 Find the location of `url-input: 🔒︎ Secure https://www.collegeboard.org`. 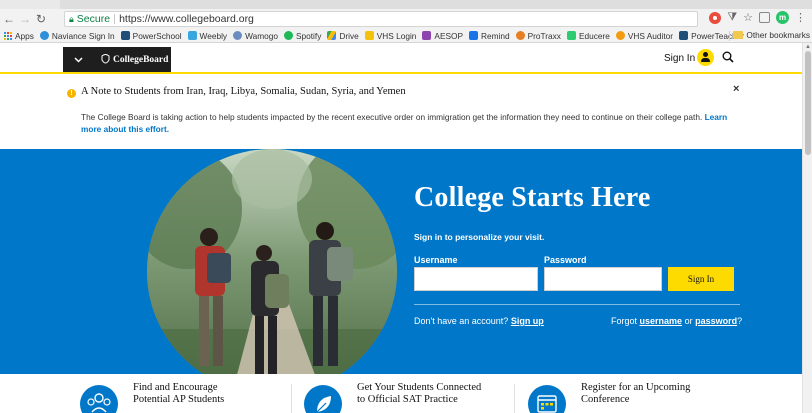

url-input: 🔒︎ Secure https://www.collegeboard.org is located at coordinates (381, 19).